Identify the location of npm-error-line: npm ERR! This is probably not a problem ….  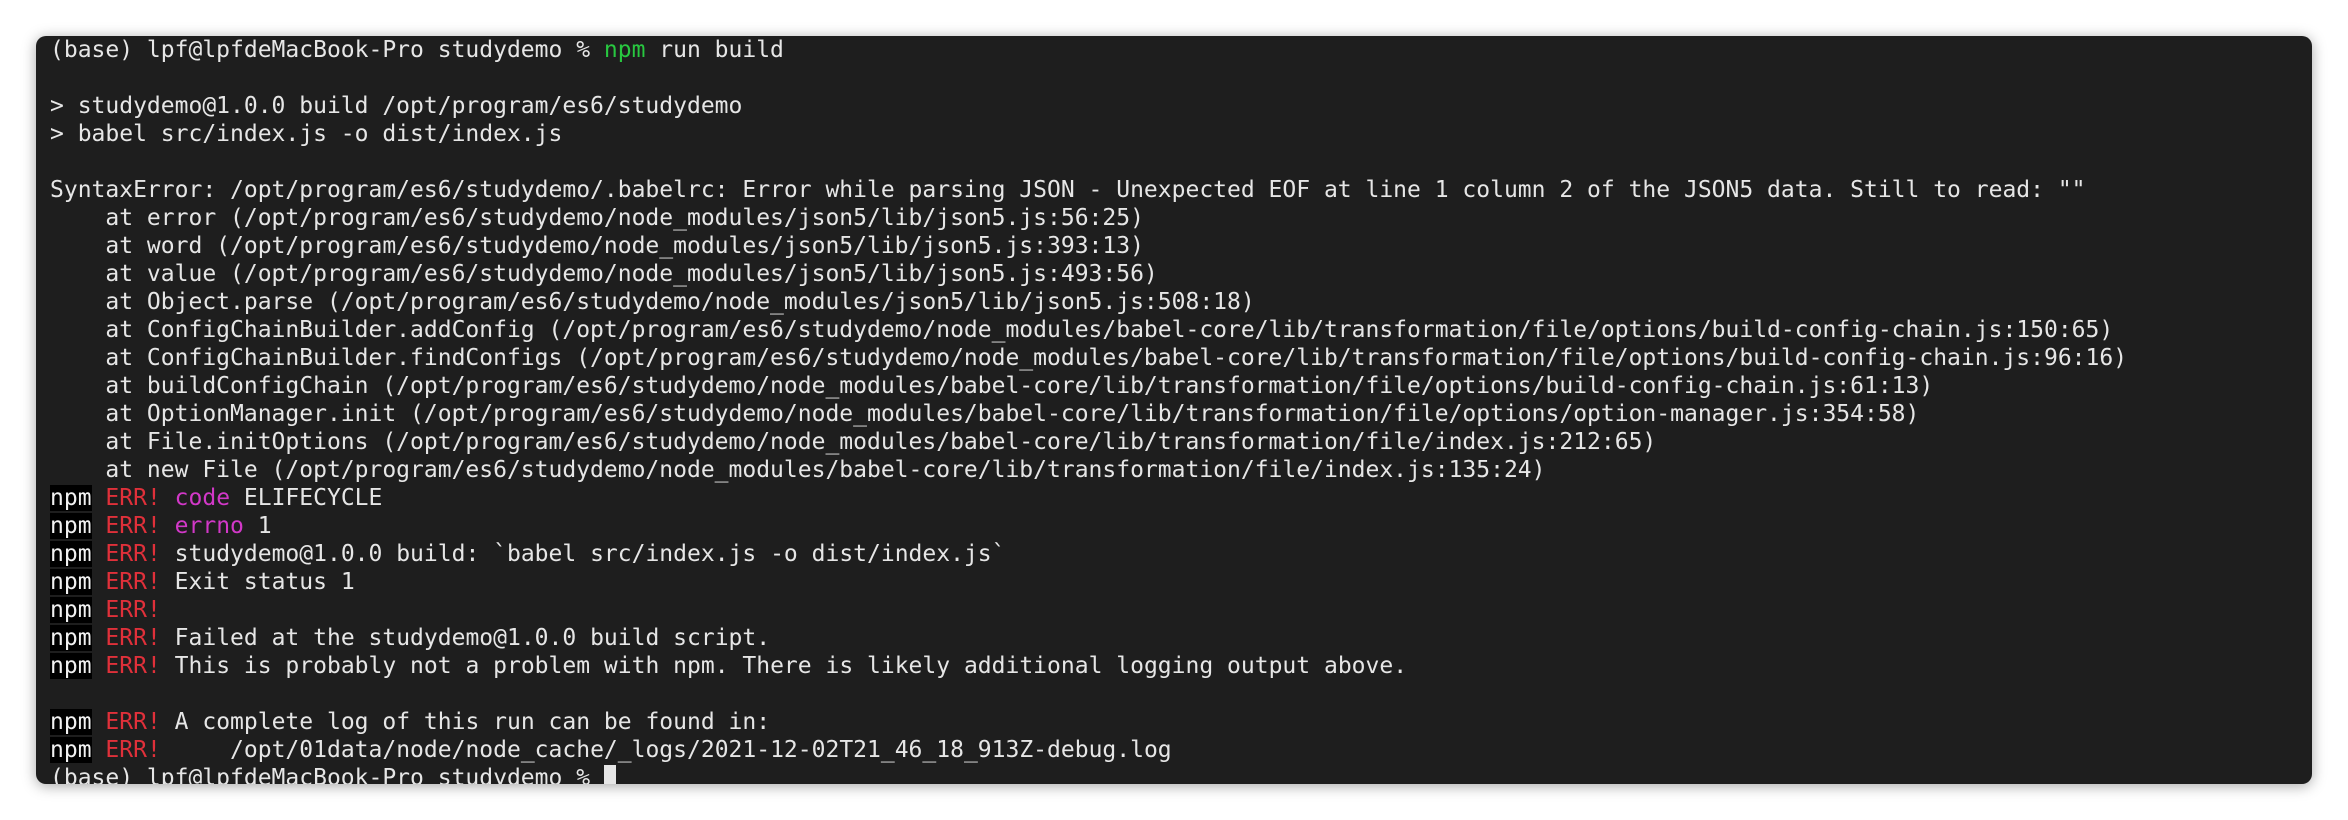
(1176, 666).